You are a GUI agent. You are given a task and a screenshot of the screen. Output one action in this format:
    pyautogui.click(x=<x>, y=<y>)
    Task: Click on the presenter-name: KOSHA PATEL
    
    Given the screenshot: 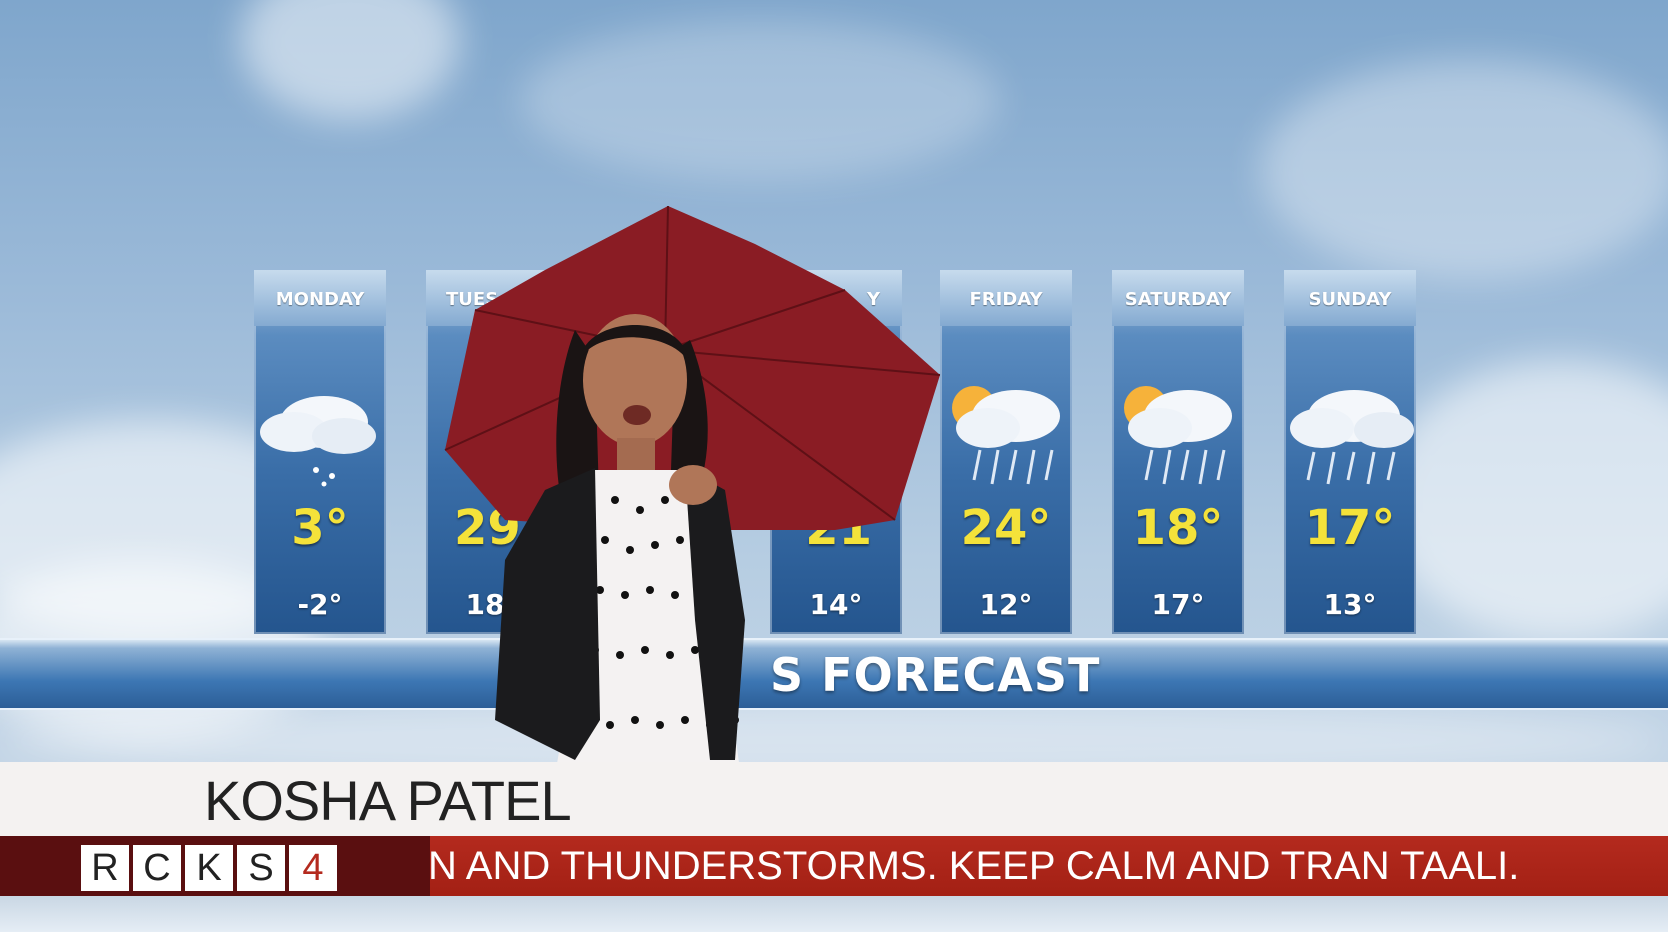 What is the action you would take?
    pyautogui.click(x=388, y=800)
    